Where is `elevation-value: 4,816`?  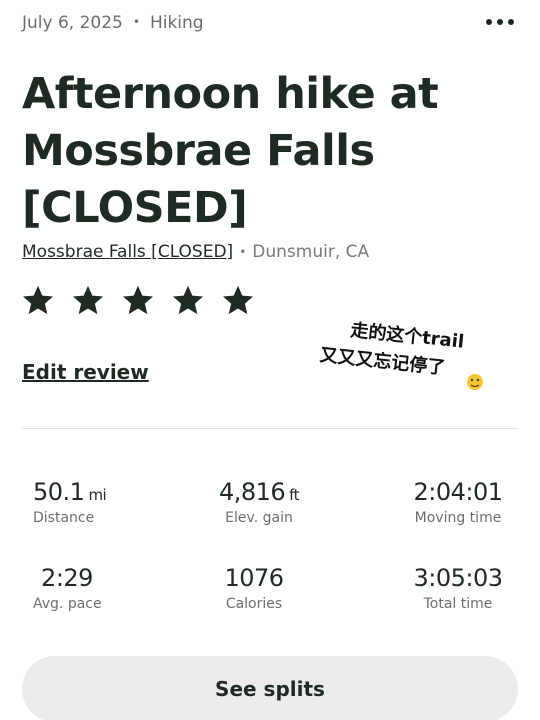
elevation-value: 4,816 is located at coordinates (252, 492).